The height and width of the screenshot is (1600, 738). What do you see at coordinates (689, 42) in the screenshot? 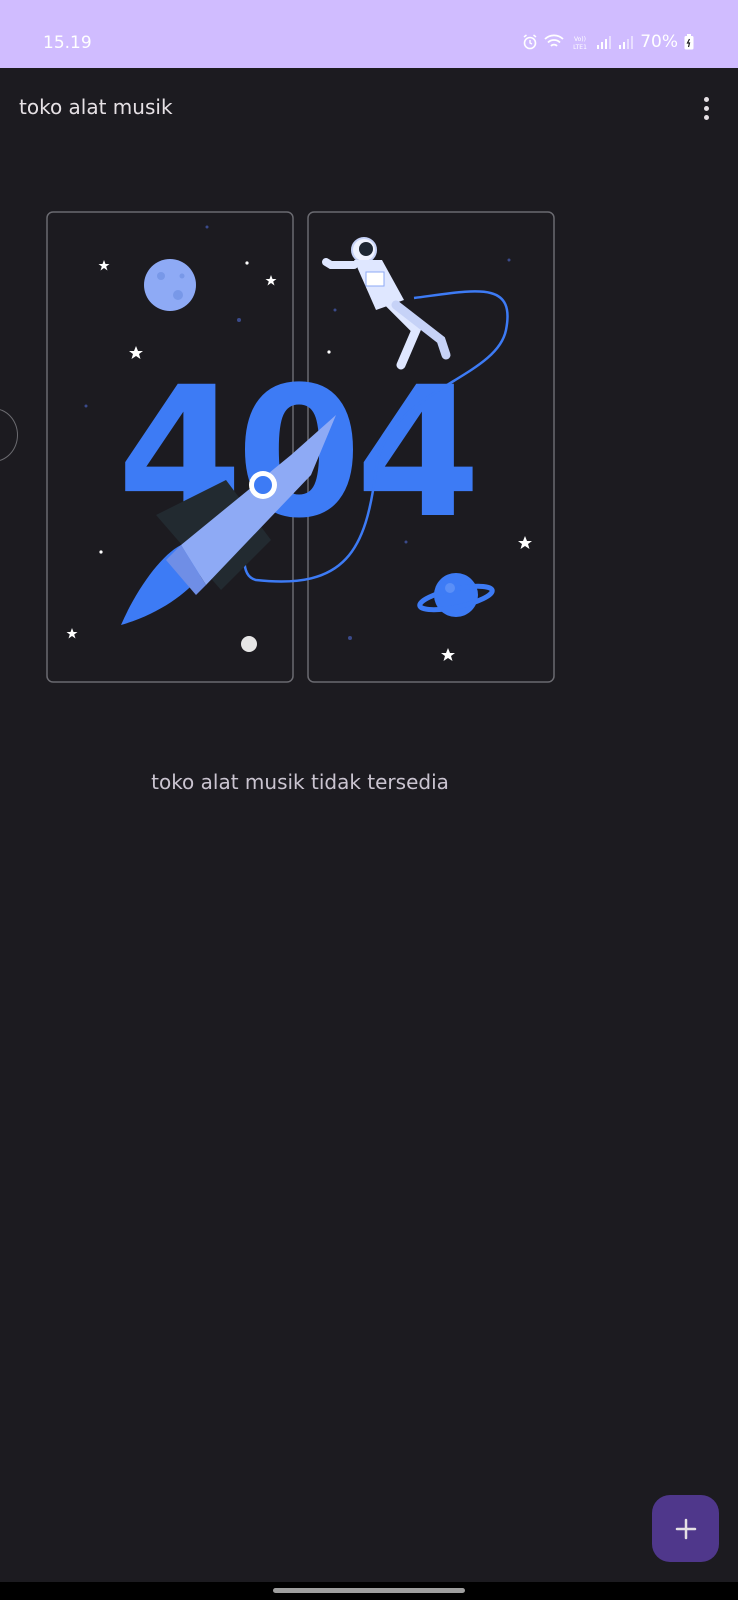
I see `battery-icon` at bounding box center [689, 42].